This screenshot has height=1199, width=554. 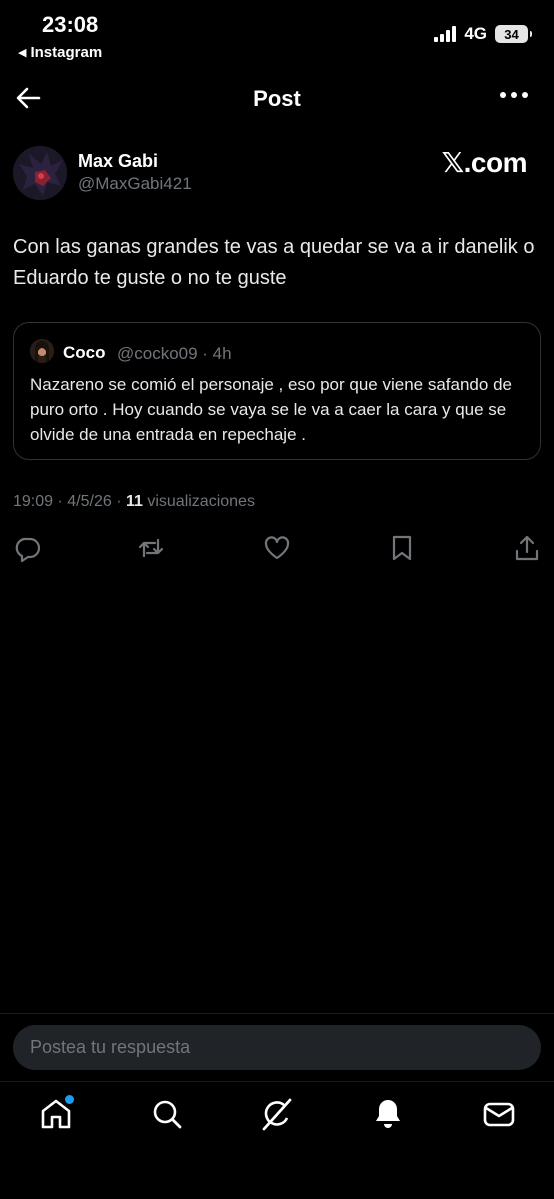 I want to click on bottom-nav, so click(x=277, y=1117).